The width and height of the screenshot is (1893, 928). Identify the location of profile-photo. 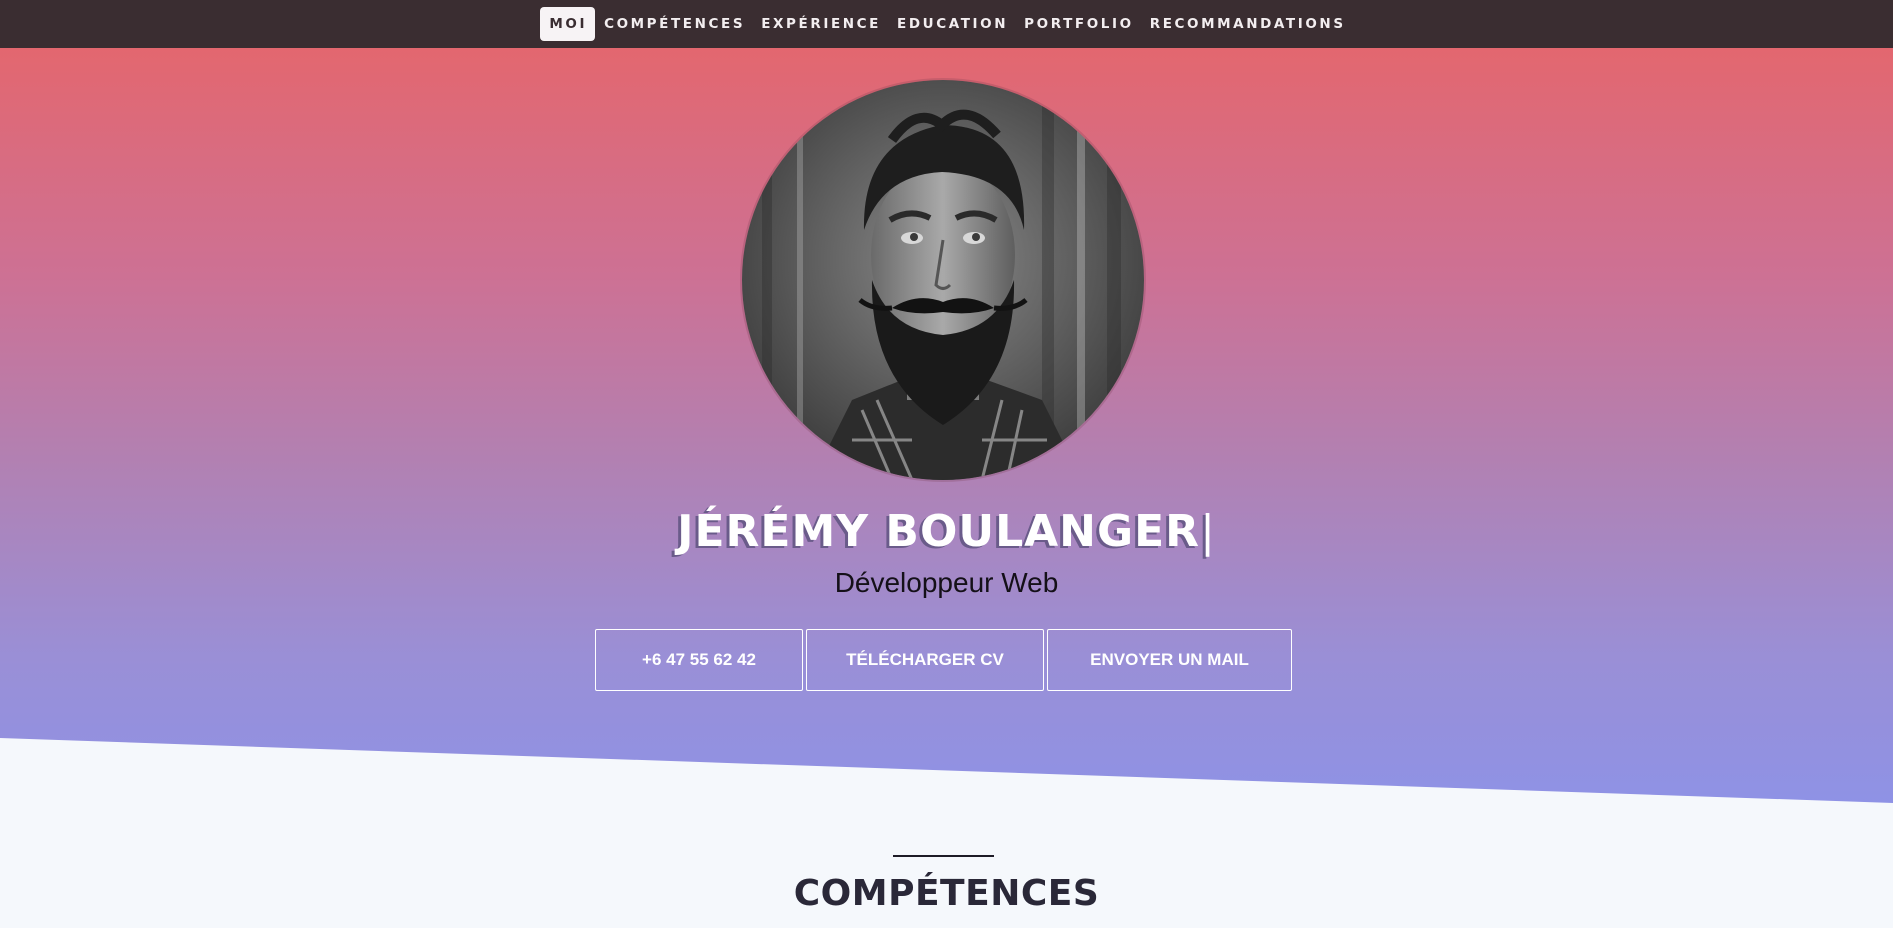
(943, 280).